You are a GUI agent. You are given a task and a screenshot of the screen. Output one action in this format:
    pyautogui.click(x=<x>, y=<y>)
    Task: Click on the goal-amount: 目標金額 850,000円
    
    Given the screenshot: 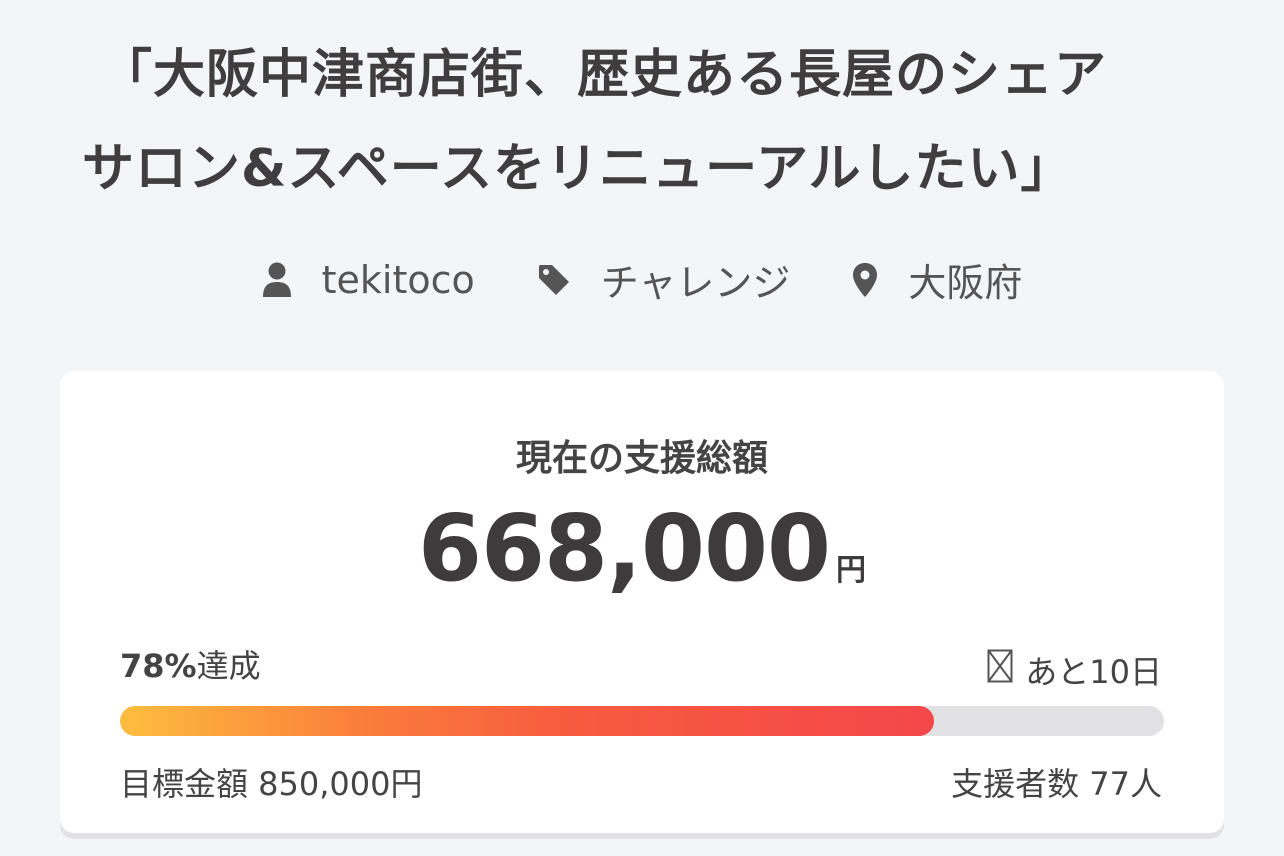 What is the action you would take?
    pyautogui.click(x=271, y=784)
    